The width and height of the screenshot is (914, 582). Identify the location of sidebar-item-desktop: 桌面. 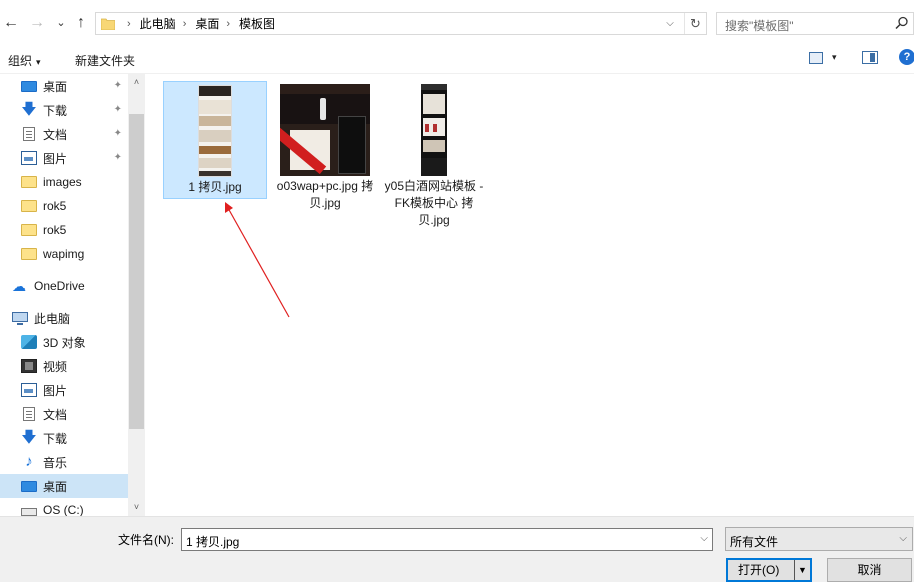
(64, 486).